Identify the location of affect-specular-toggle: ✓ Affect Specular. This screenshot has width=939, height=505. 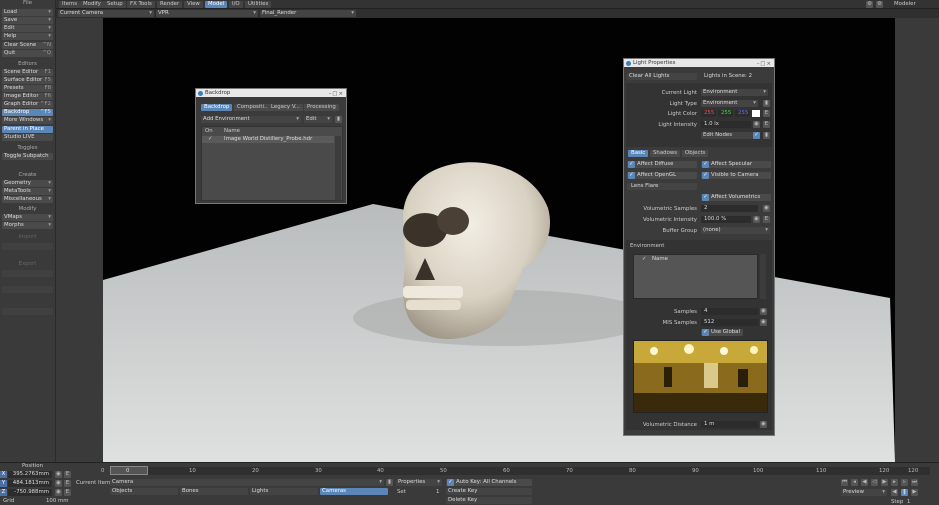
(736, 164).